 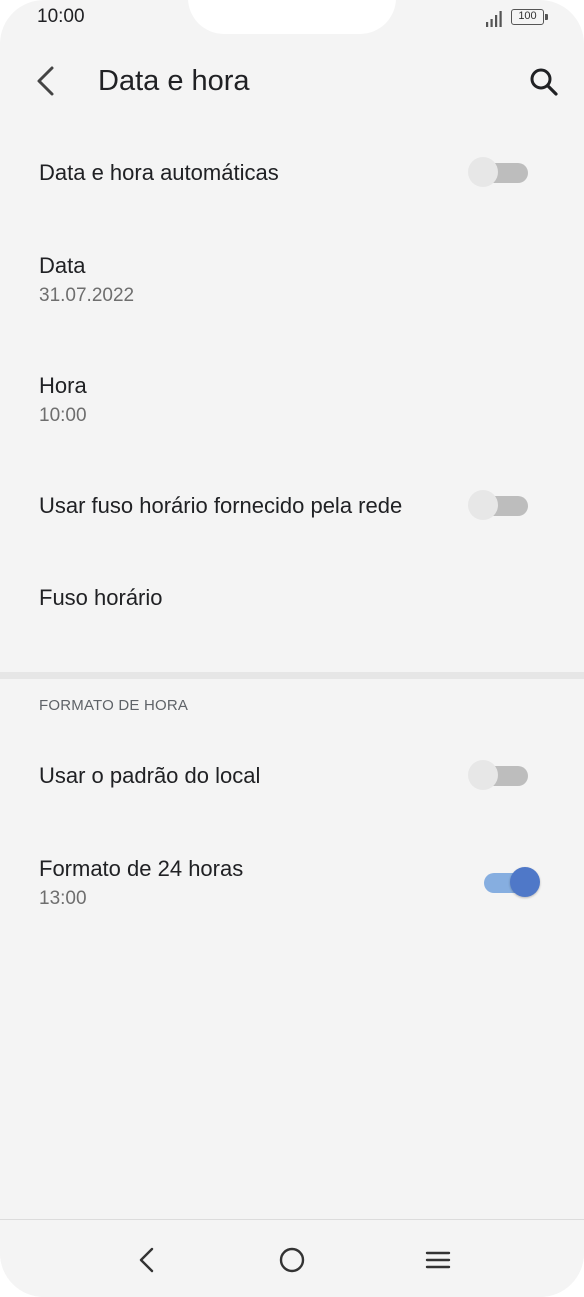 I want to click on time-row: Hora 10:00, so click(x=292, y=406).